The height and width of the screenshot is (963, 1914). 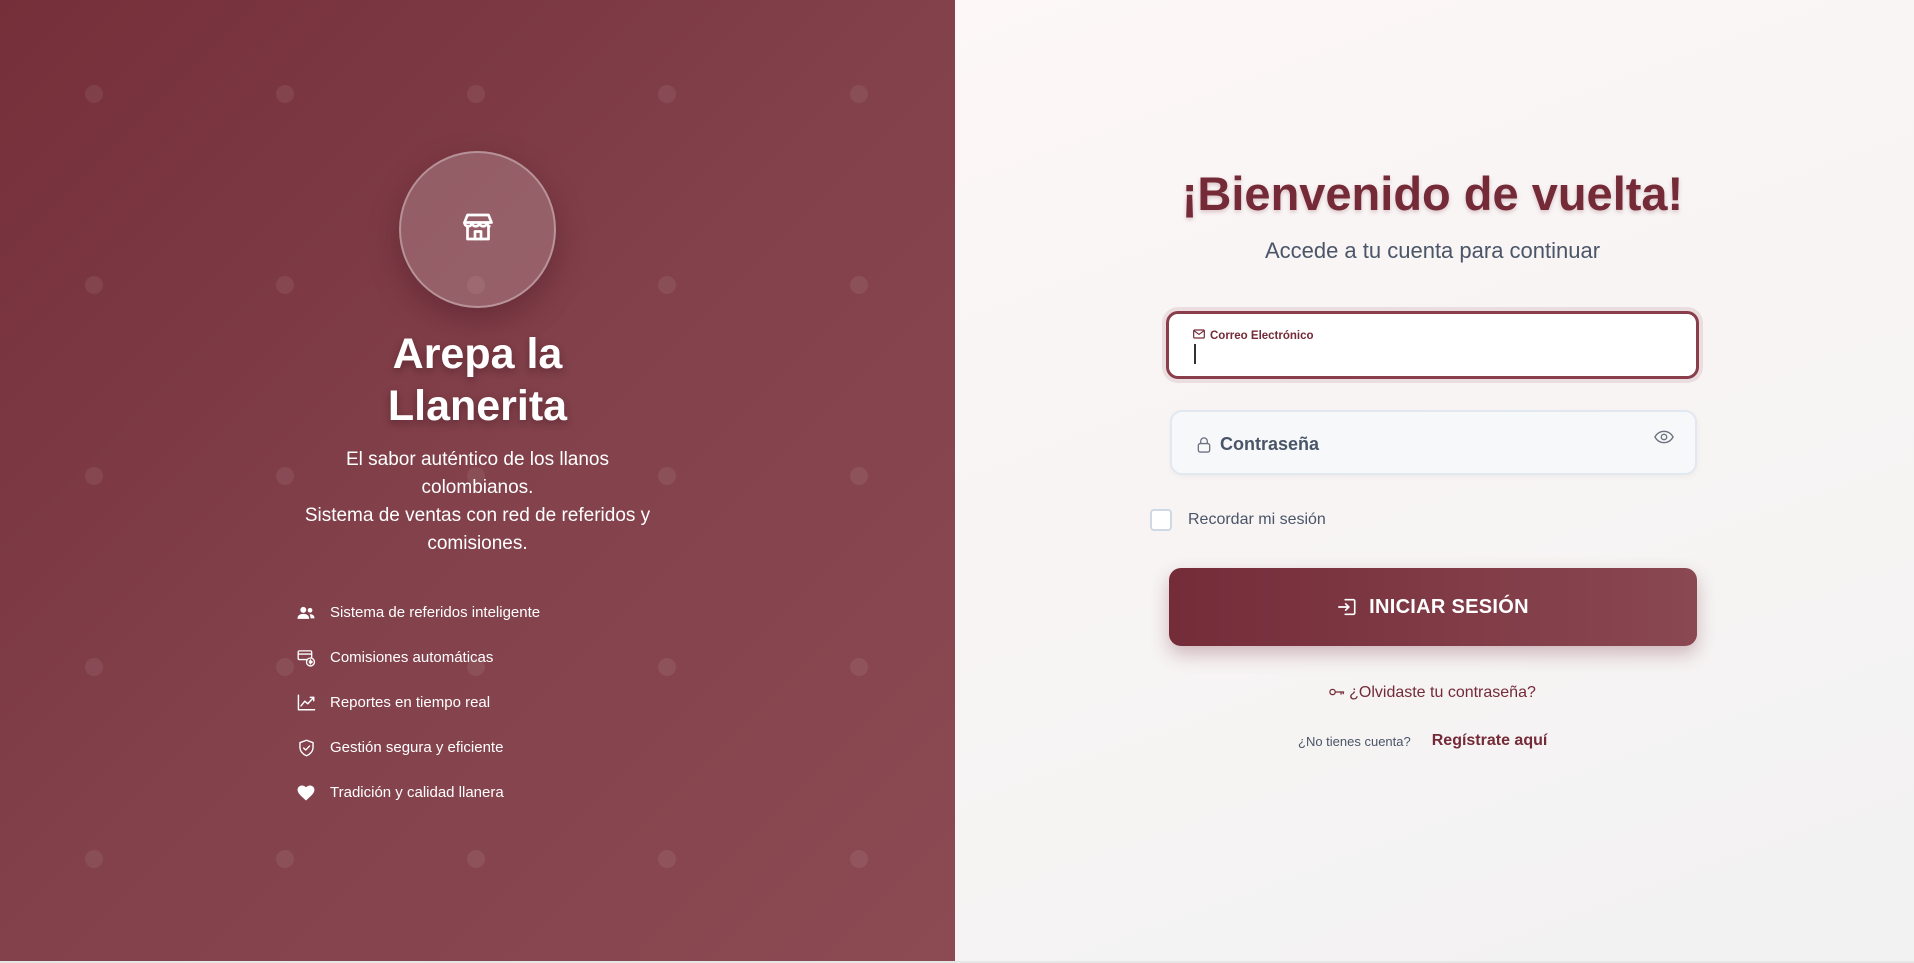 I want to click on store-icon, so click(x=478, y=229).